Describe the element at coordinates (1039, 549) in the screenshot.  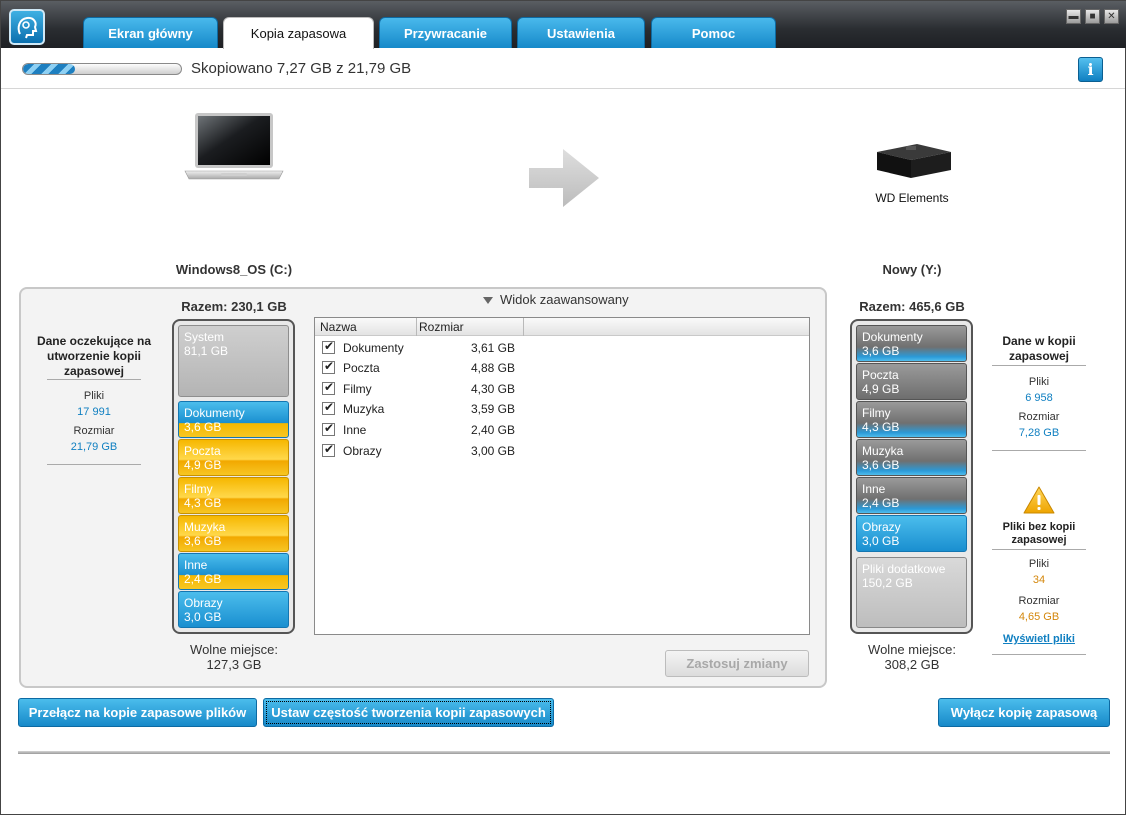
I see `not-backed-up-divider-top` at that location.